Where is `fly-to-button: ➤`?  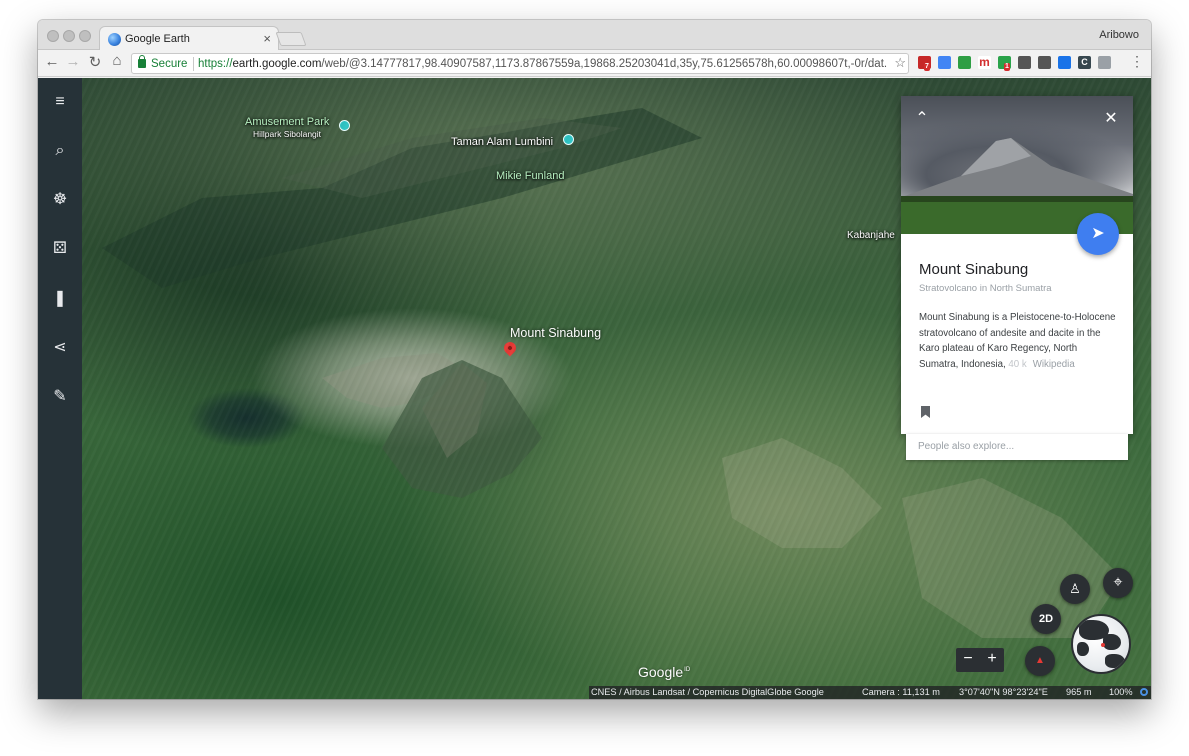 fly-to-button: ➤ is located at coordinates (1098, 234).